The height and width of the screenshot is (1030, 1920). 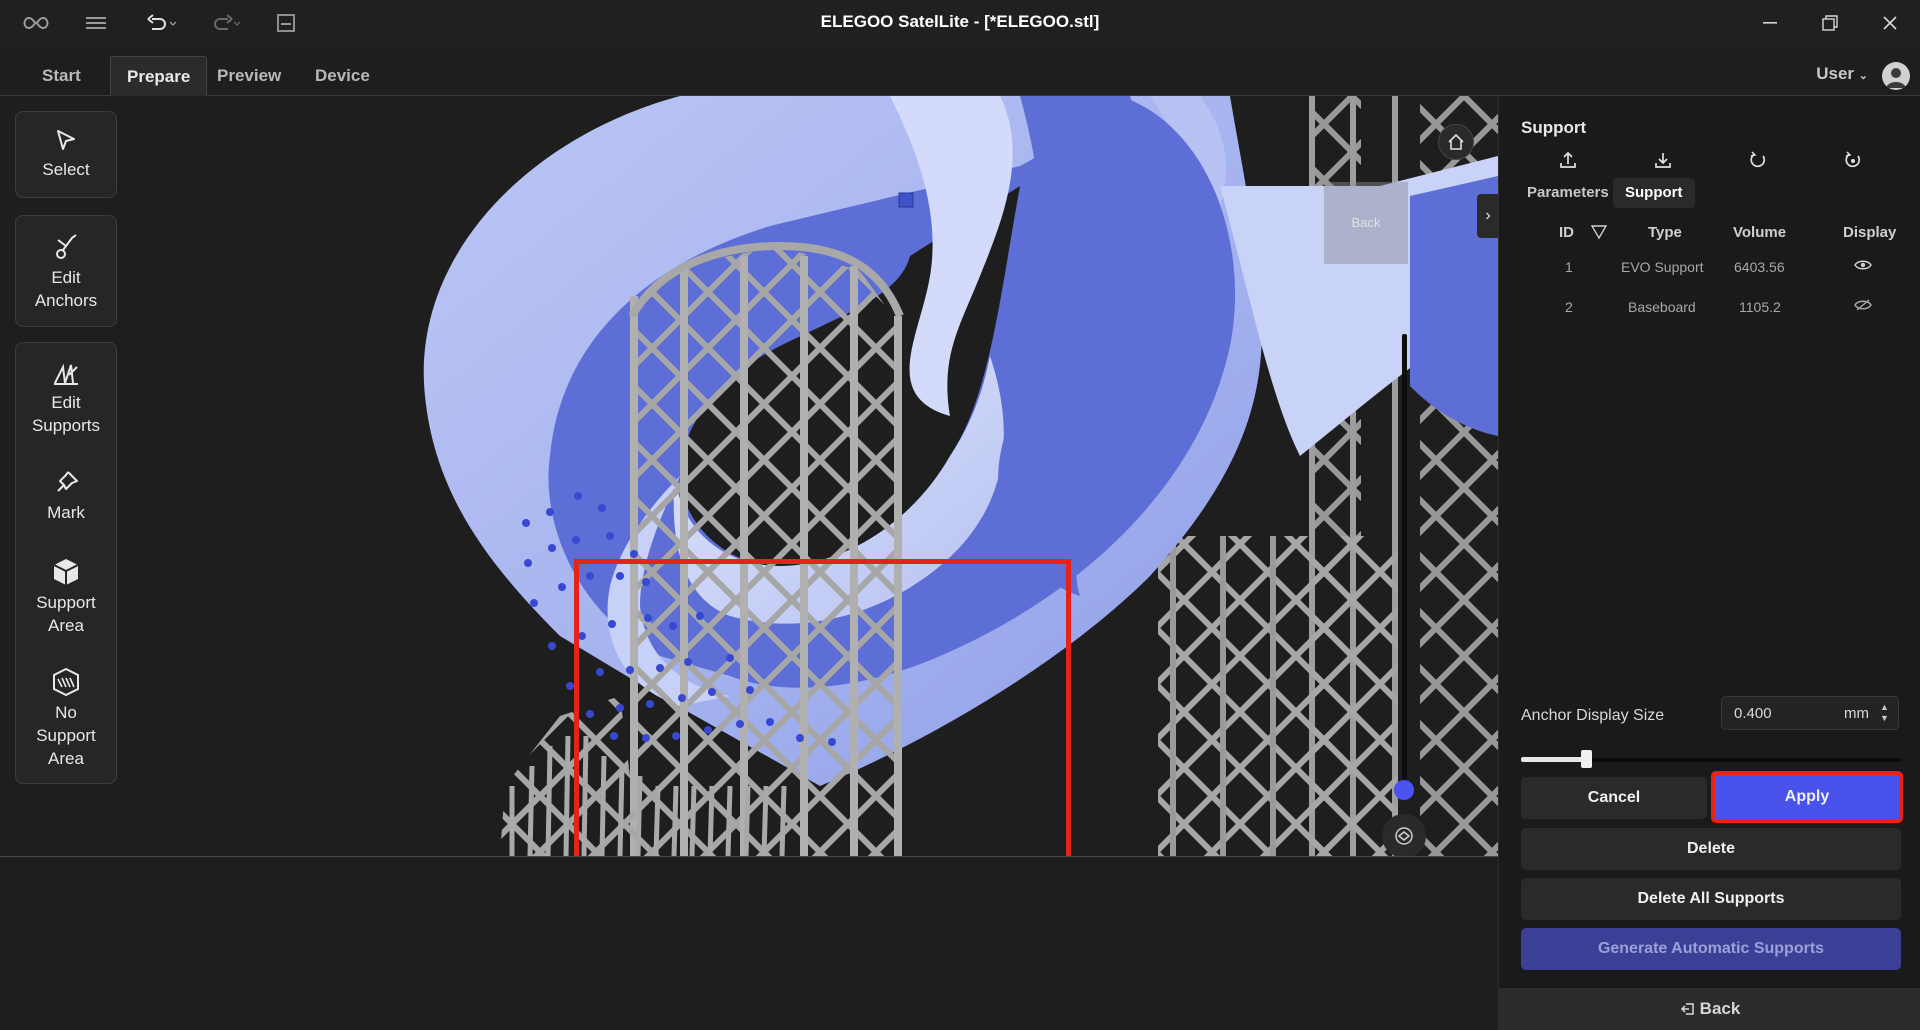 What do you see at coordinates (1593, 715) in the screenshot?
I see `anchor-display-size-label: Anchor Display Size` at bounding box center [1593, 715].